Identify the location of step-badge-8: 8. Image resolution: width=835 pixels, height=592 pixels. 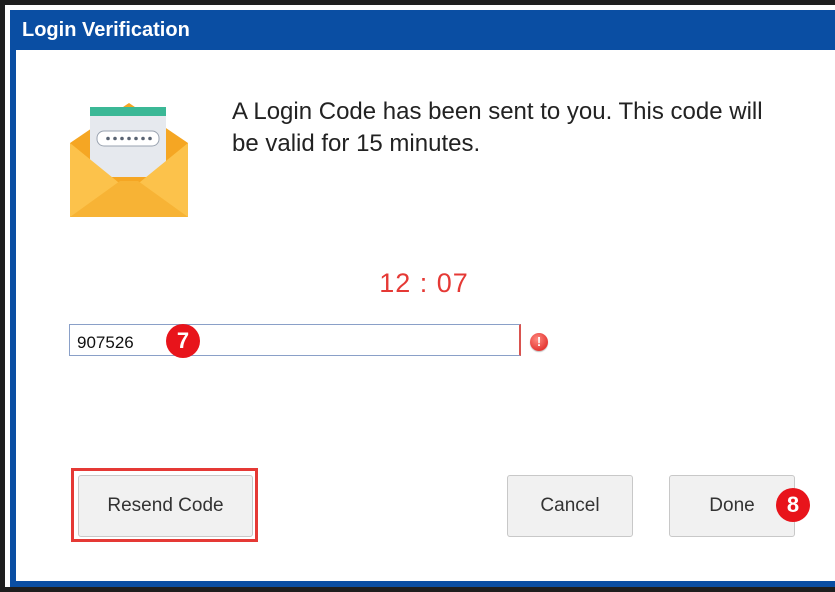
(793, 505).